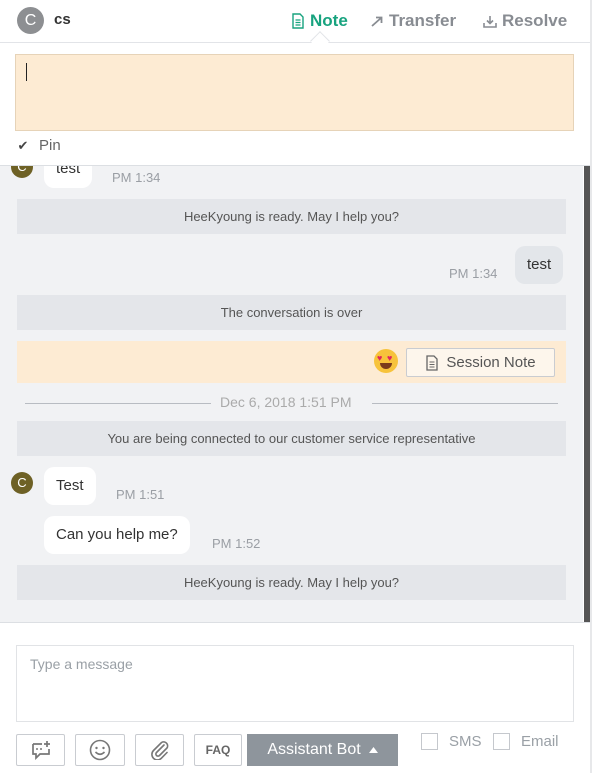 This screenshot has width=592, height=773. What do you see at coordinates (30, 20) in the screenshot?
I see `customer-avatar: C` at bounding box center [30, 20].